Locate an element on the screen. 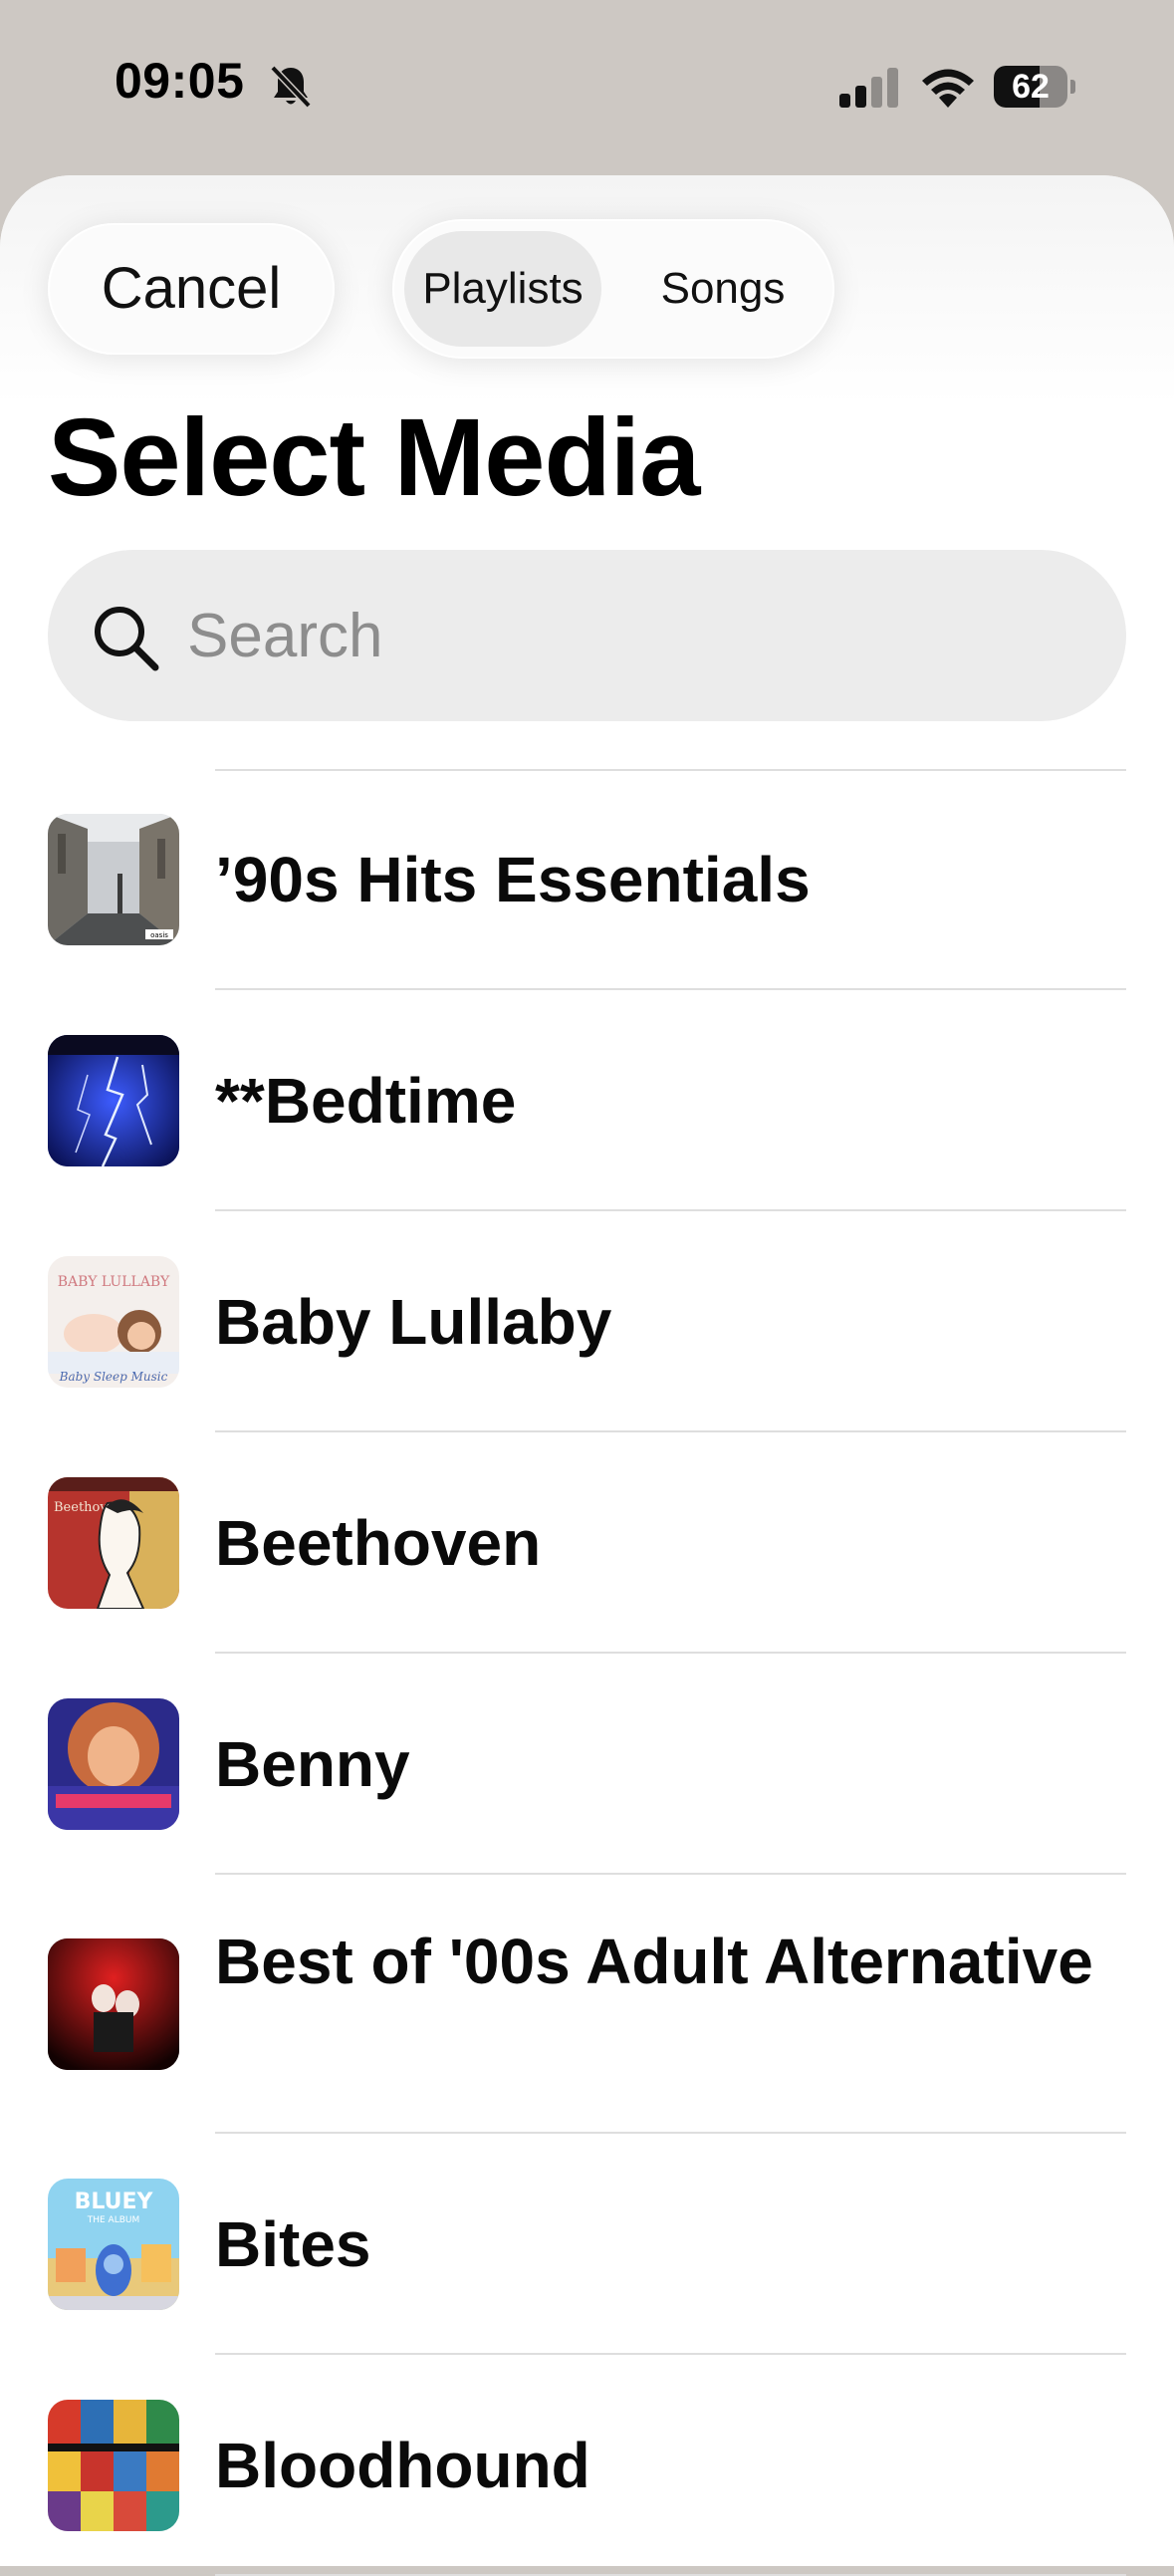 The width and height of the screenshot is (1174, 2576). bell-slash-icon is located at coordinates (291, 87).